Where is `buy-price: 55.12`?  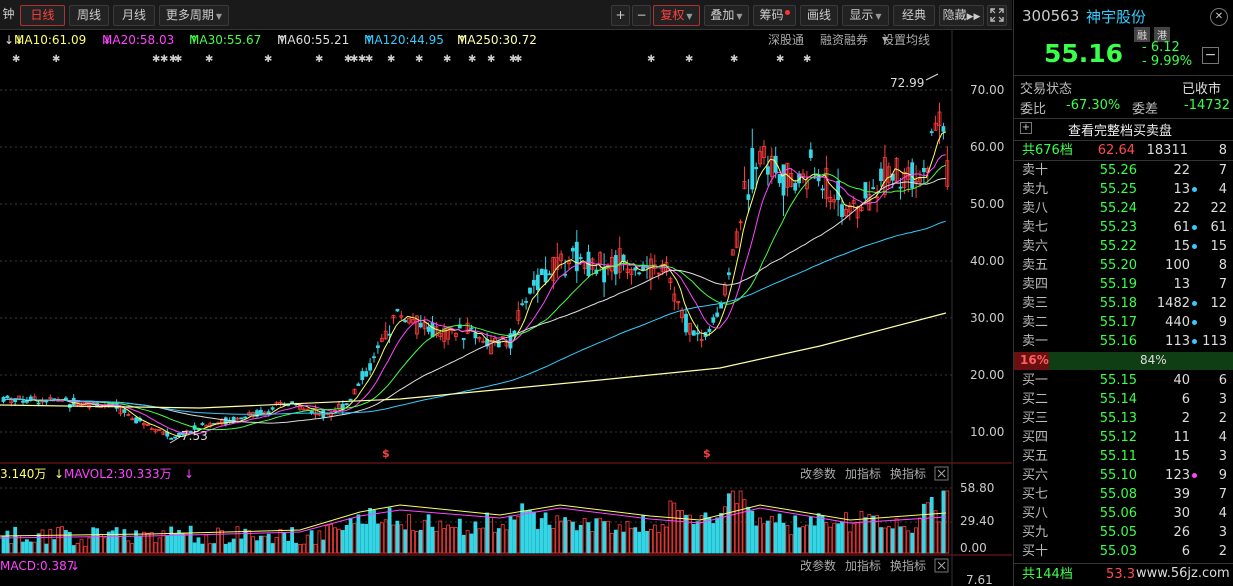
buy-price: 55.12 is located at coordinates (1118, 437).